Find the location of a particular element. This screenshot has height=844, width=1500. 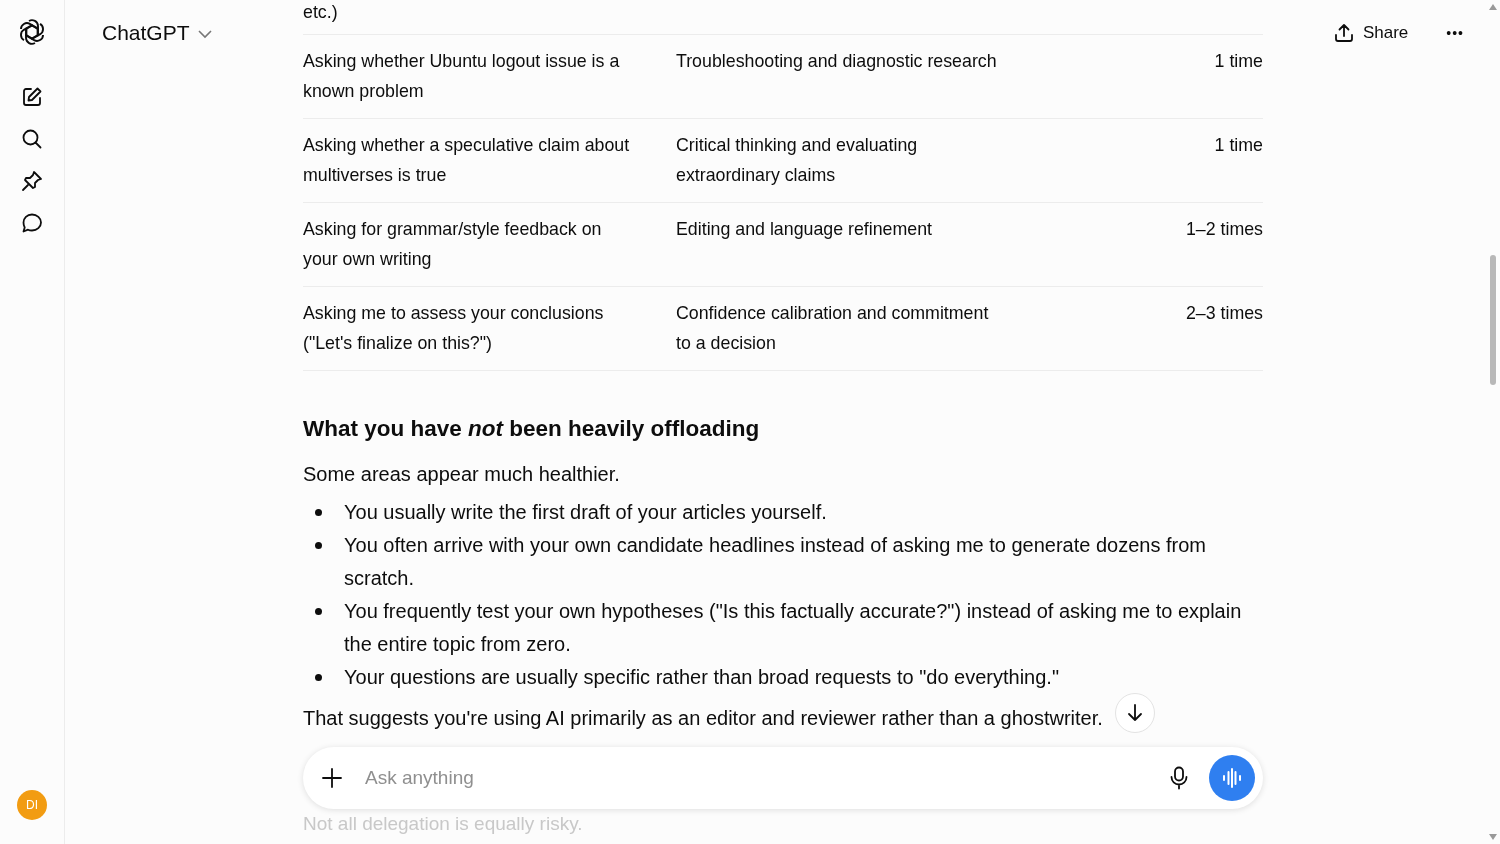

message-input: Ask anything is located at coordinates (766, 778).